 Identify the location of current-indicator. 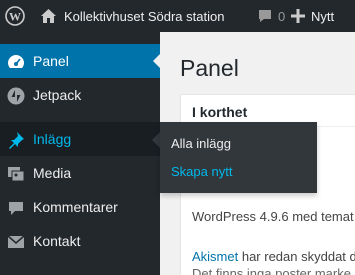
(157, 61).